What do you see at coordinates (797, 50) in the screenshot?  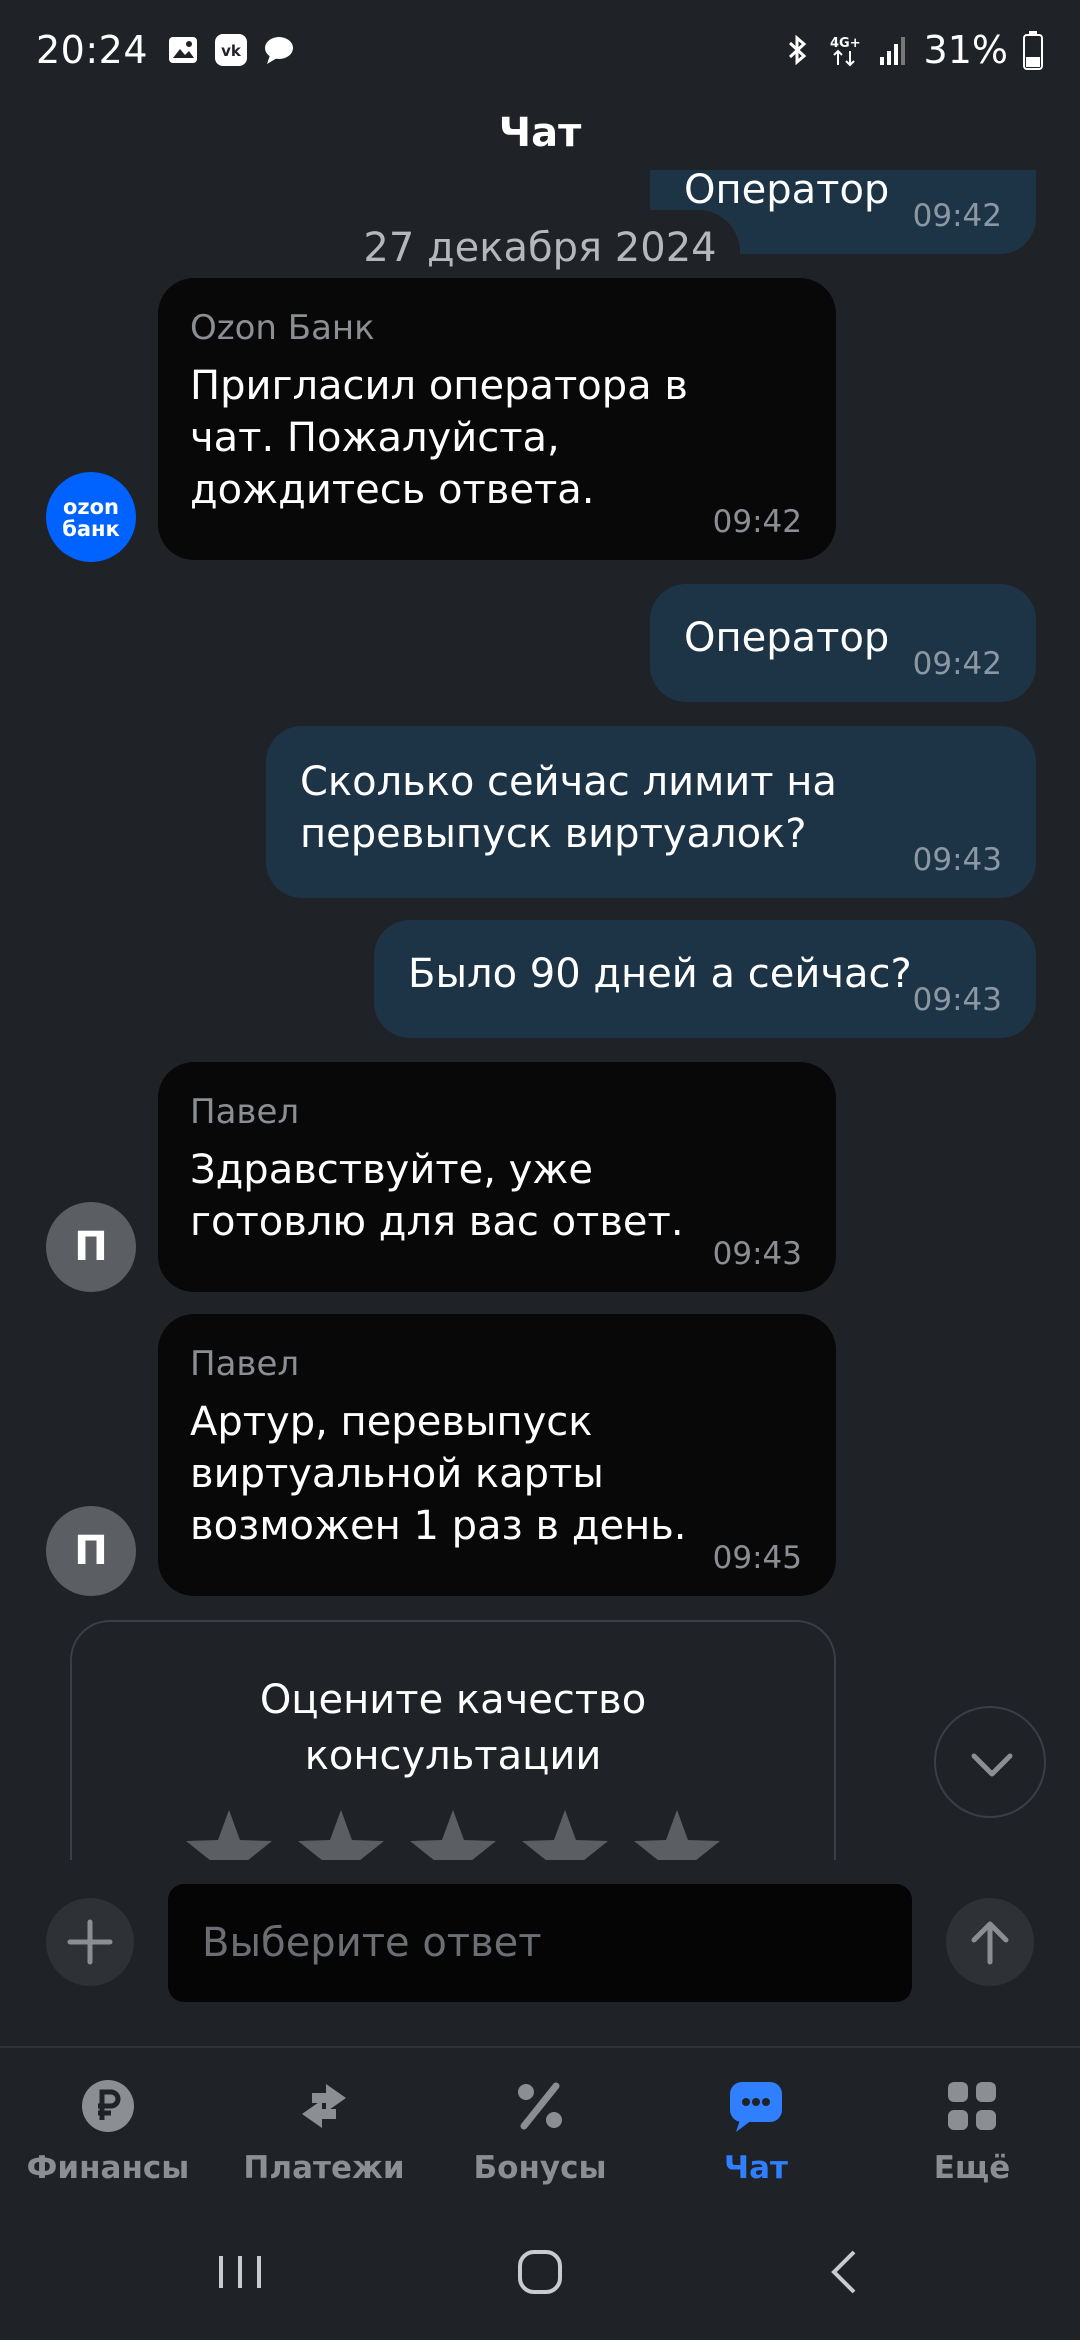 I see `bluetooth-icon` at bounding box center [797, 50].